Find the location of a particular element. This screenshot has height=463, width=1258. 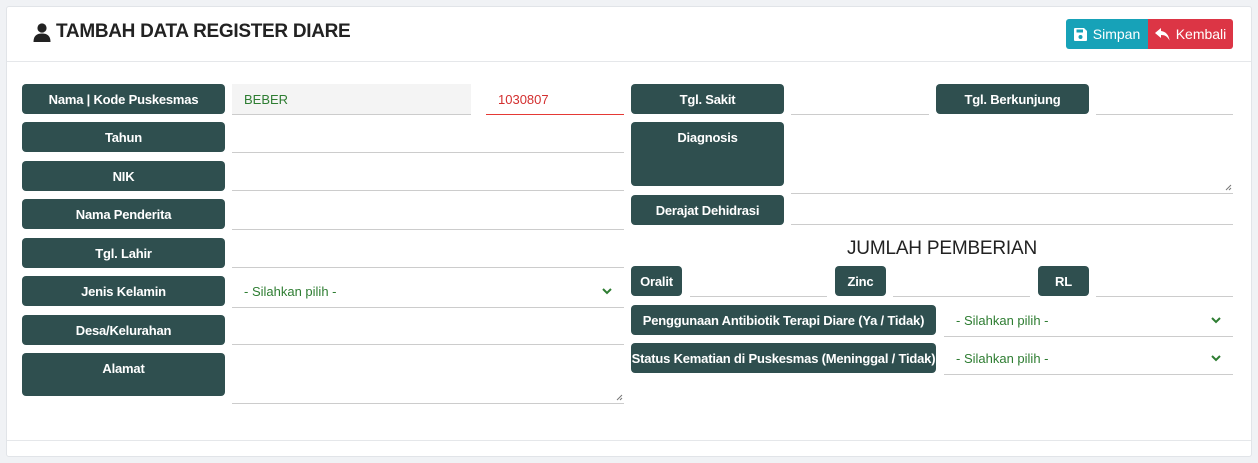

kembali-button: Kembali is located at coordinates (1190, 34).